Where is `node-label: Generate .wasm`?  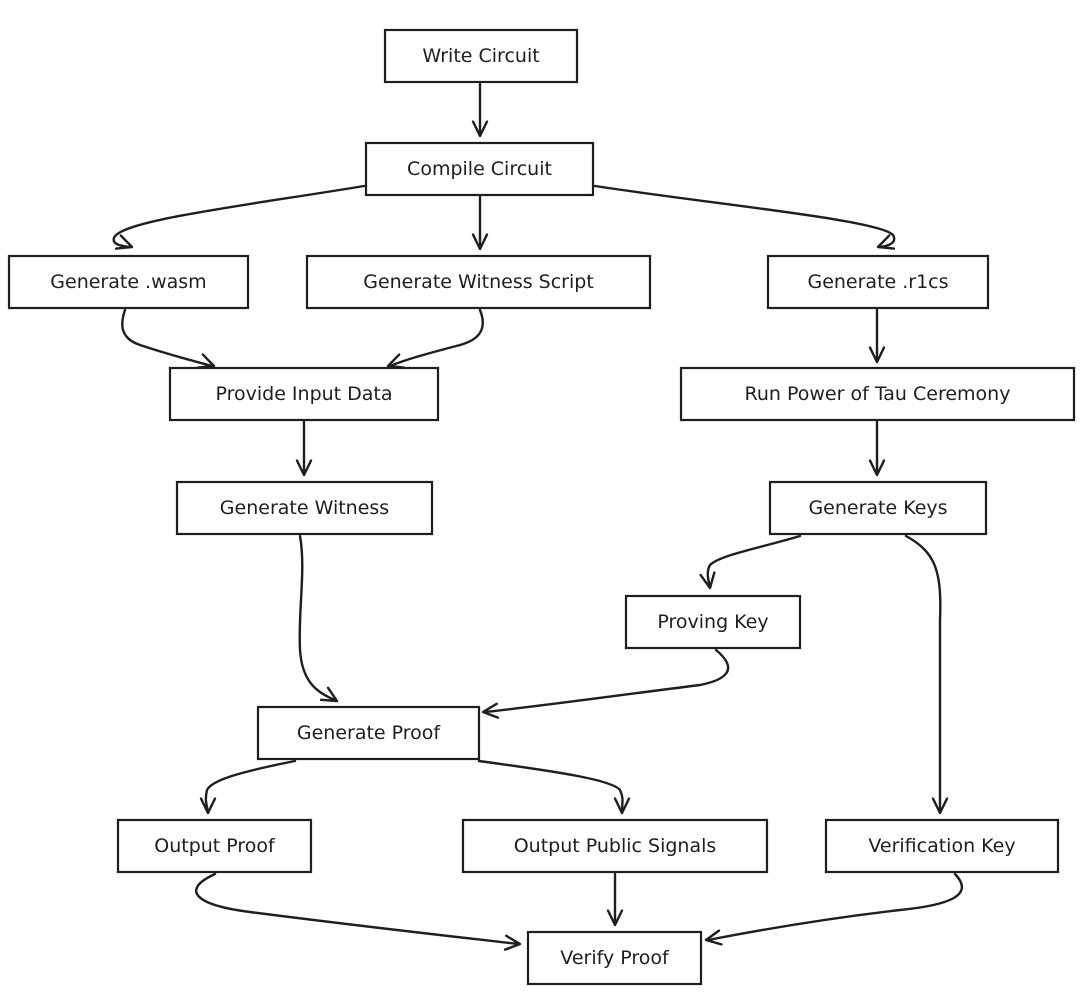
node-label: Generate .wasm is located at coordinates (128, 282).